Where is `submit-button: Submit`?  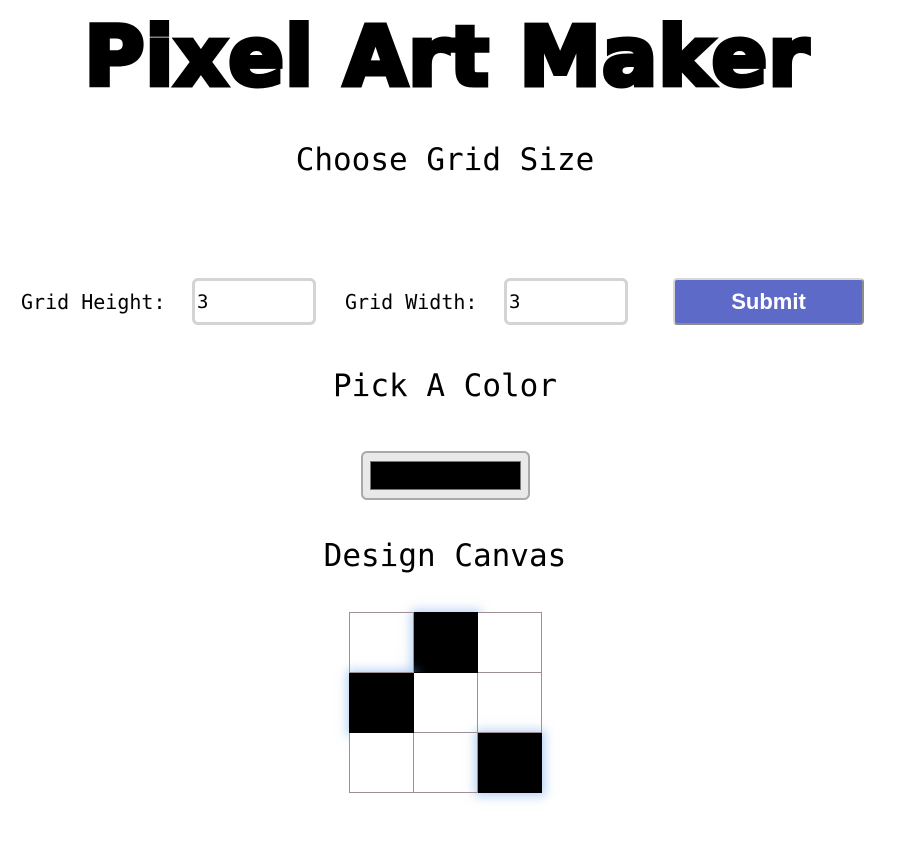 submit-button: Submit is located at coordinates (768, 301).